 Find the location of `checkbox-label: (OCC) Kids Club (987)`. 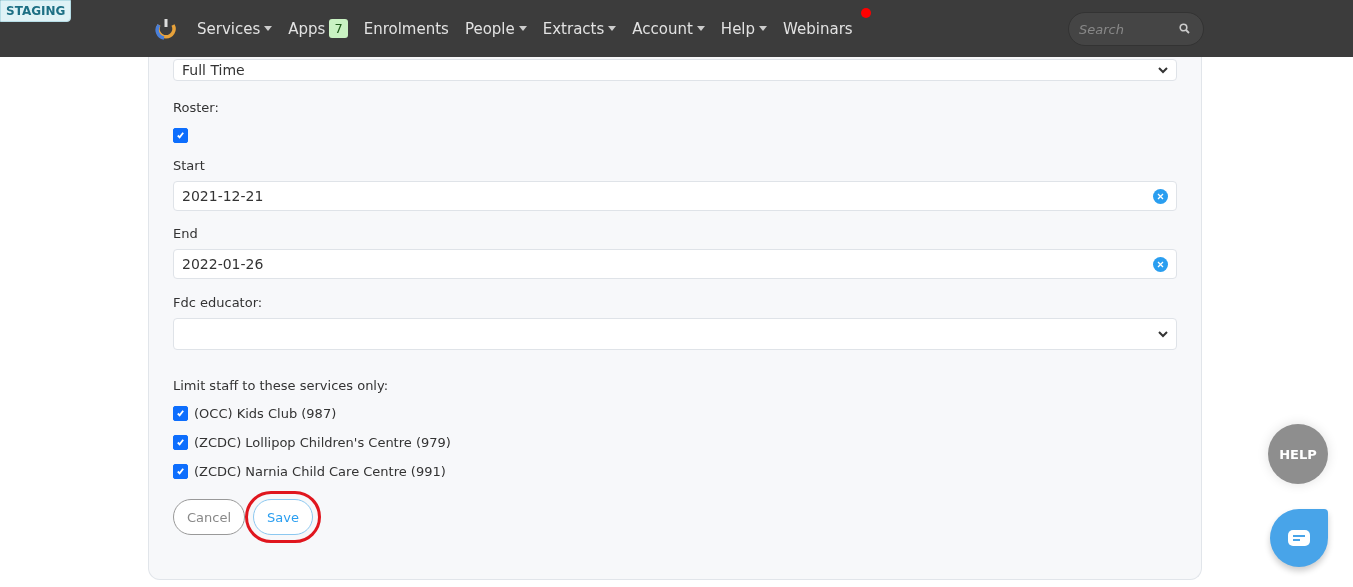

checkbox-label: (OCC) Kids Club (987) is located at coordinates (265, 413).